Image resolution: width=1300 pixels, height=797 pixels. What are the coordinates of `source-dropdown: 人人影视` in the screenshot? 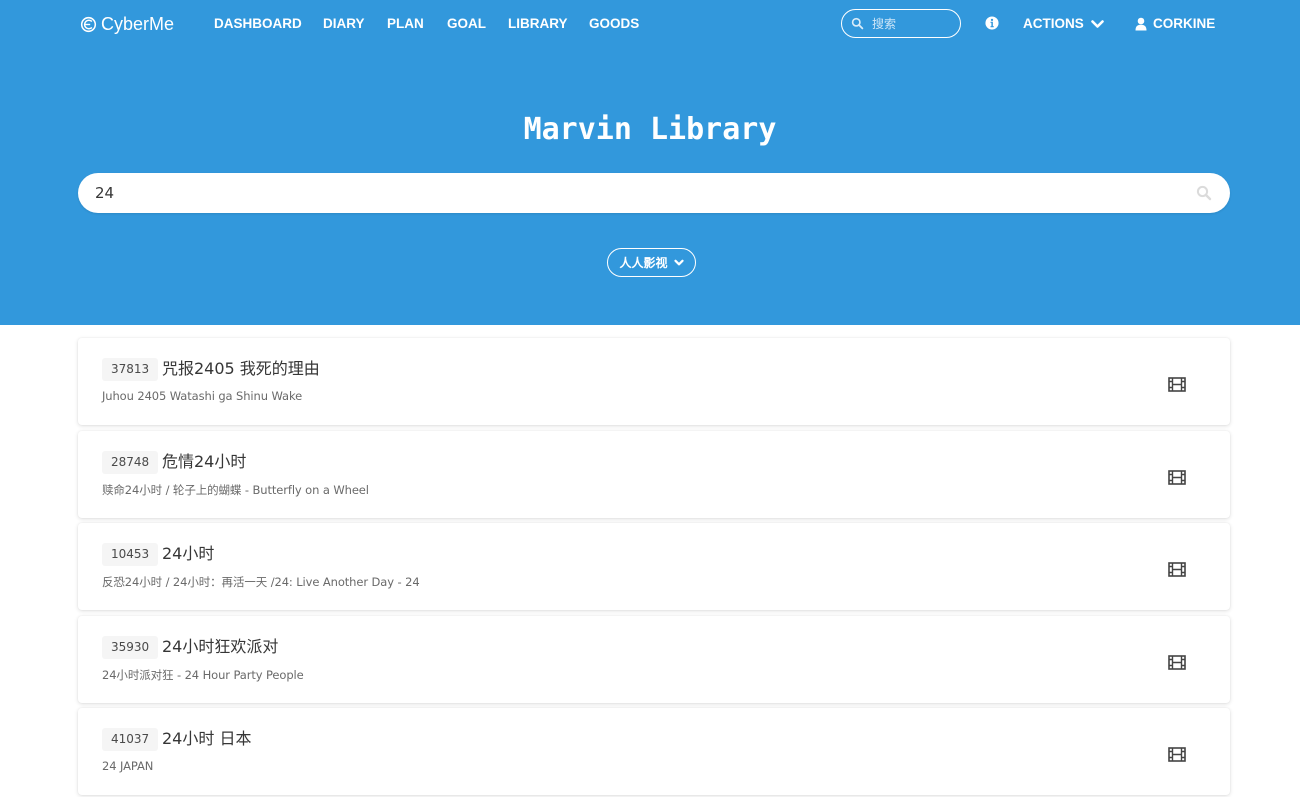 It's located at (651, 262).